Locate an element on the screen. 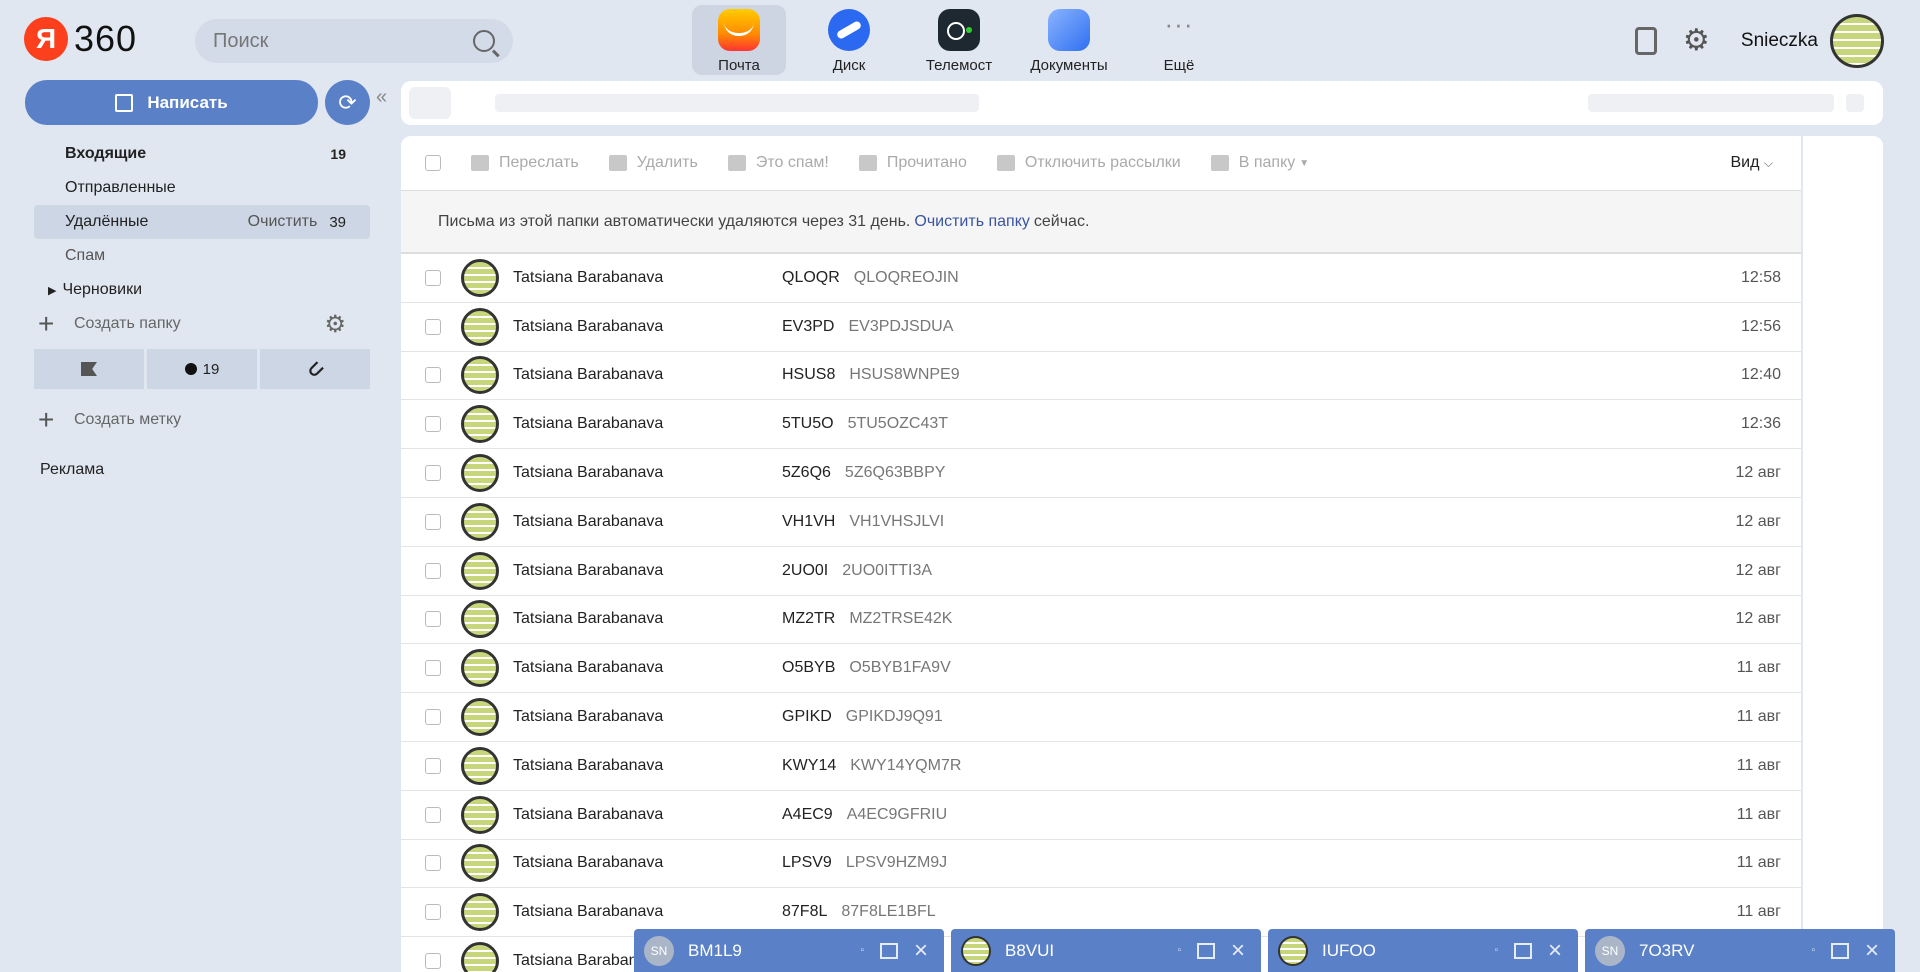 The width and height of the screenshot is (1920, 972). compose-button: Написать is located at coordinates (171, 102).